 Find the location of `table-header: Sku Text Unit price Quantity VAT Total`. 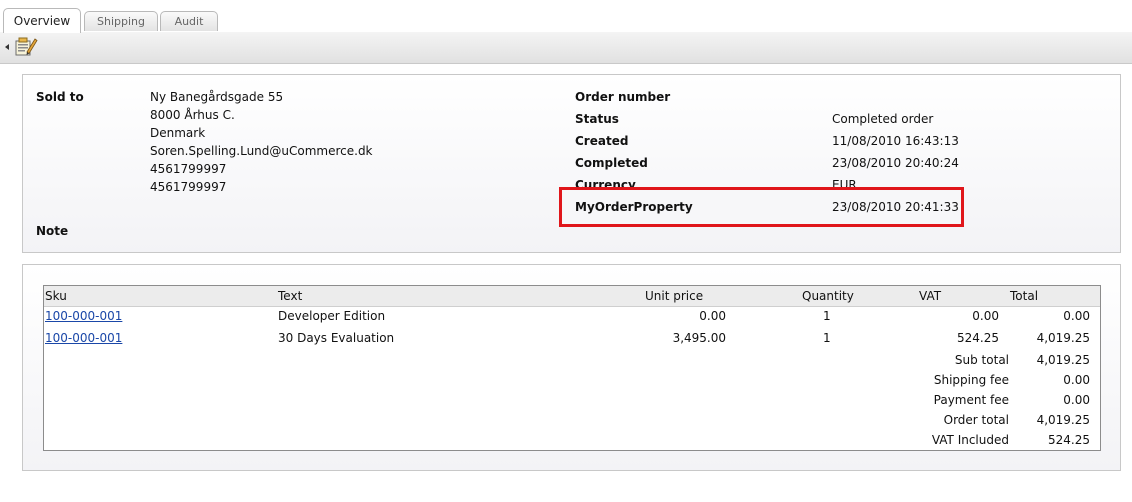

table-header: Sku Text Unit price Quantity VAT Total is located at coordinates (572, 296).